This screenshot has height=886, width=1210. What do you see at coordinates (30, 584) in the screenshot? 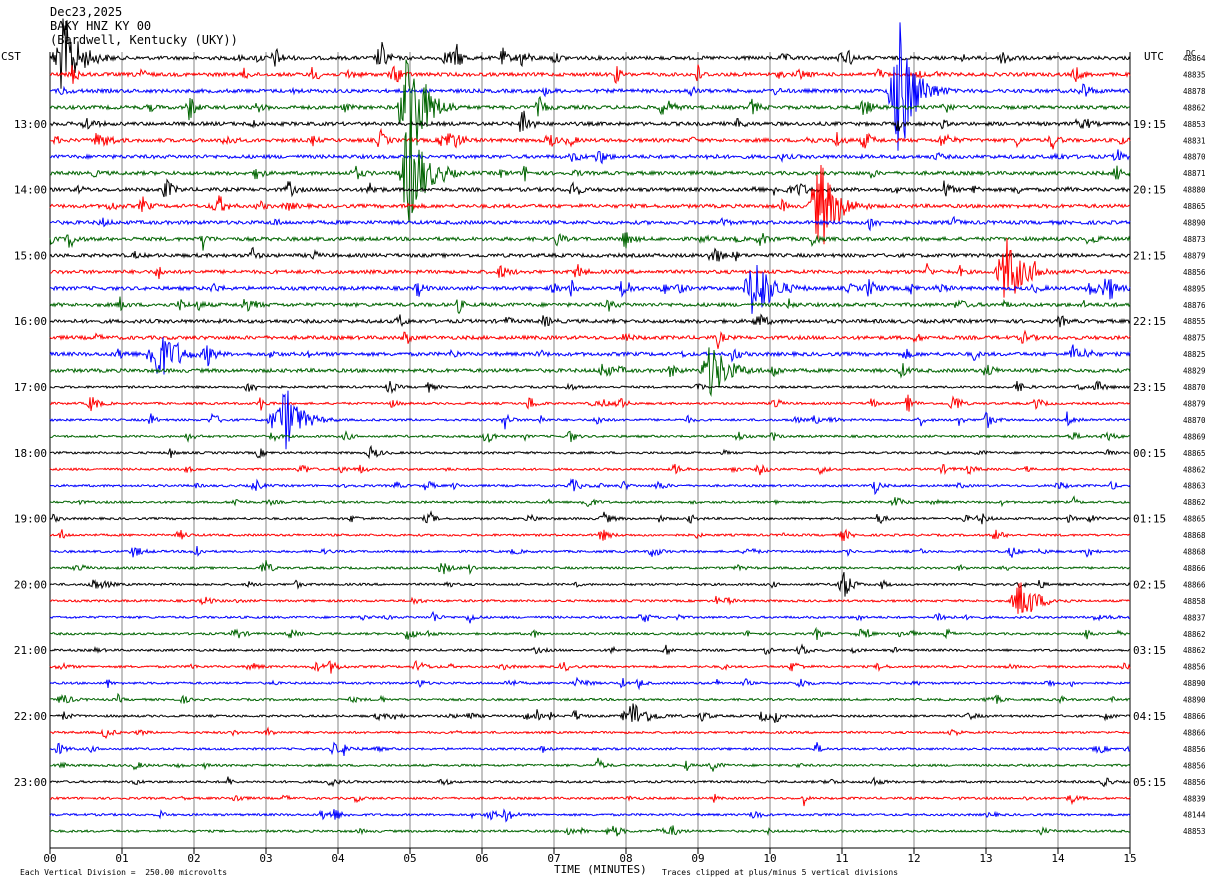
I see `left-hour-label: 20:00` at bounding box center [30, 584].